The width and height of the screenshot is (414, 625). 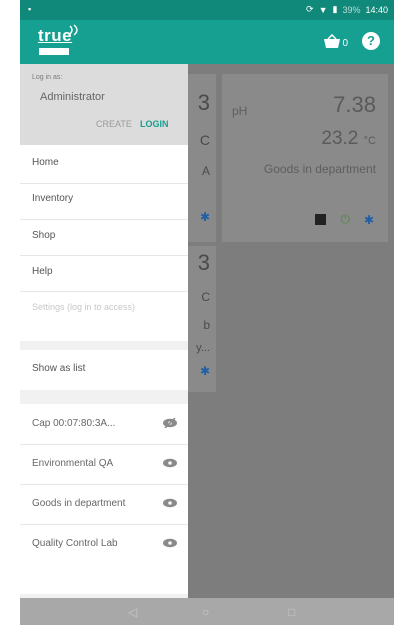 What do you see at coordinates (310, 9) in the screenshot?
I see `sync-icon: ⟳` at bounding box center [310, 9].